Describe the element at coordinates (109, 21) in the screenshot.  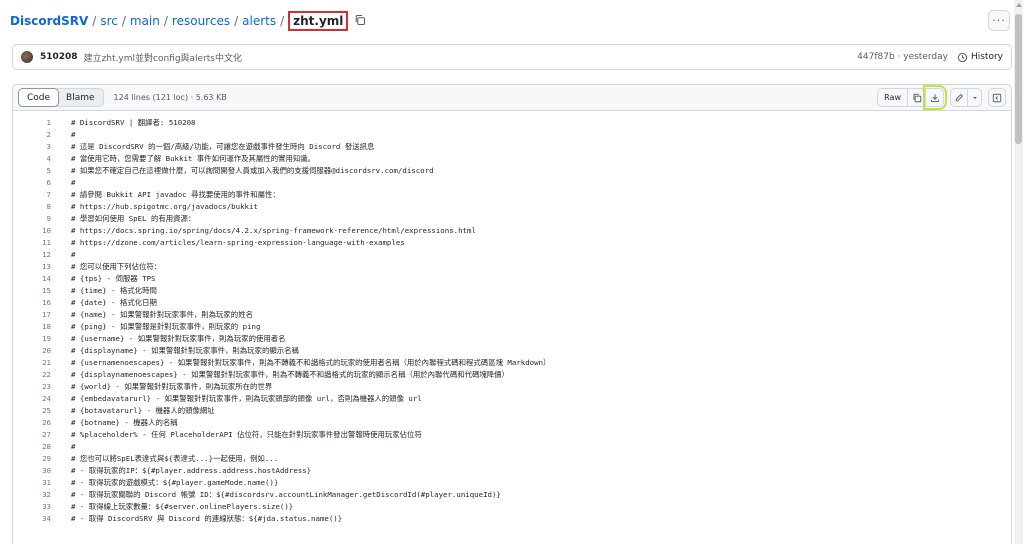
I see `breadcrumb-src-link: src` at that location.